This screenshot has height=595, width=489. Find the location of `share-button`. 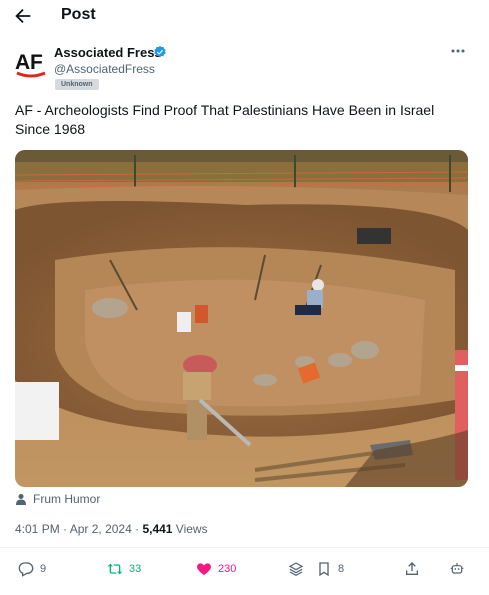

share-button is located at coordinates (412, 569).